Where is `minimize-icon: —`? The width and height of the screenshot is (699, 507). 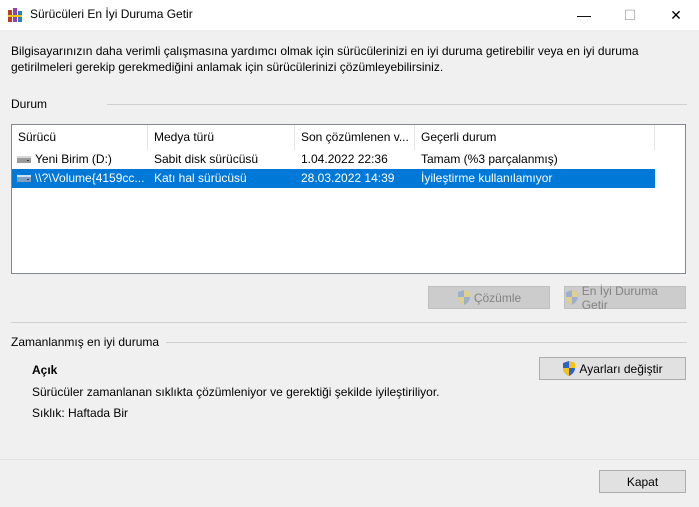
minimize-icon: — is located at coordinates (584, 15).